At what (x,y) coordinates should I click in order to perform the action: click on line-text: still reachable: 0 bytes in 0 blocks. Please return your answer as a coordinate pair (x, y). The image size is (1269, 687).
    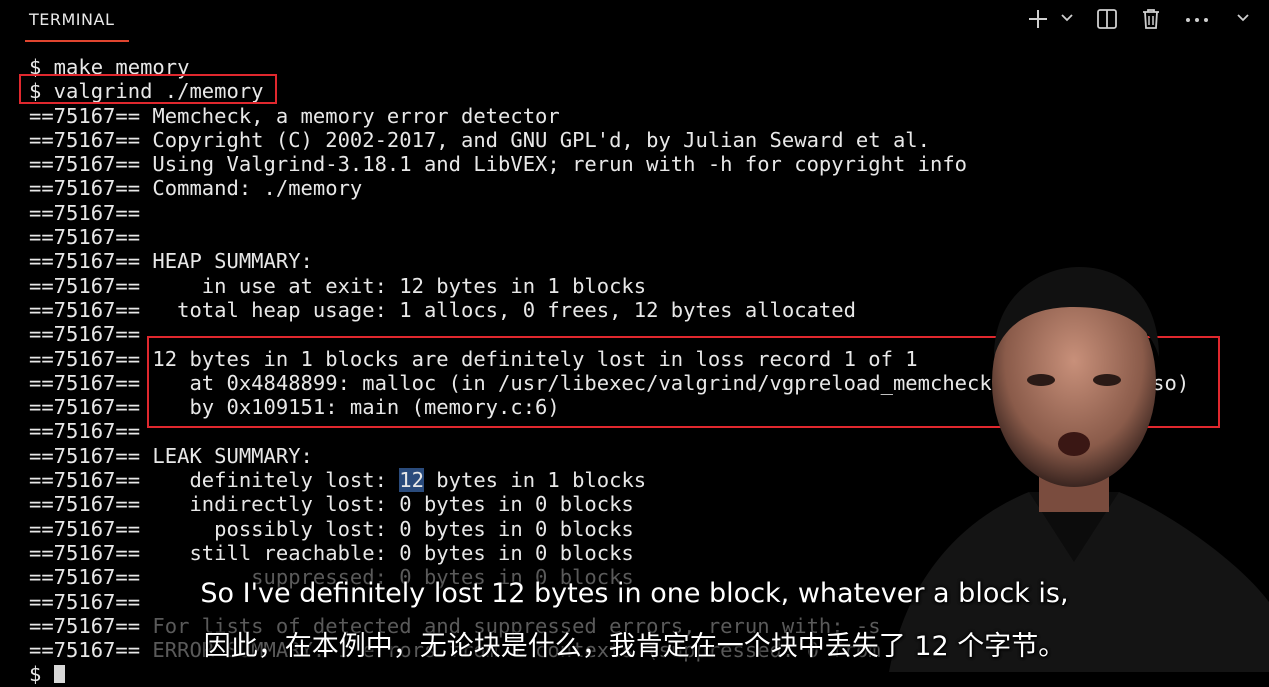
    Looking at the image, I should click on (387, 552).